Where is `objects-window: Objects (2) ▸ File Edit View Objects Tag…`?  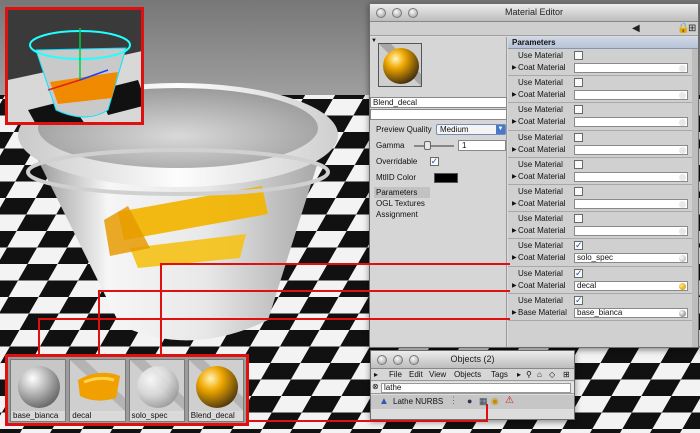 objects-window: Objects (2) ▸ File Edit View Objects Tag… is located at coordinates (472, 385).